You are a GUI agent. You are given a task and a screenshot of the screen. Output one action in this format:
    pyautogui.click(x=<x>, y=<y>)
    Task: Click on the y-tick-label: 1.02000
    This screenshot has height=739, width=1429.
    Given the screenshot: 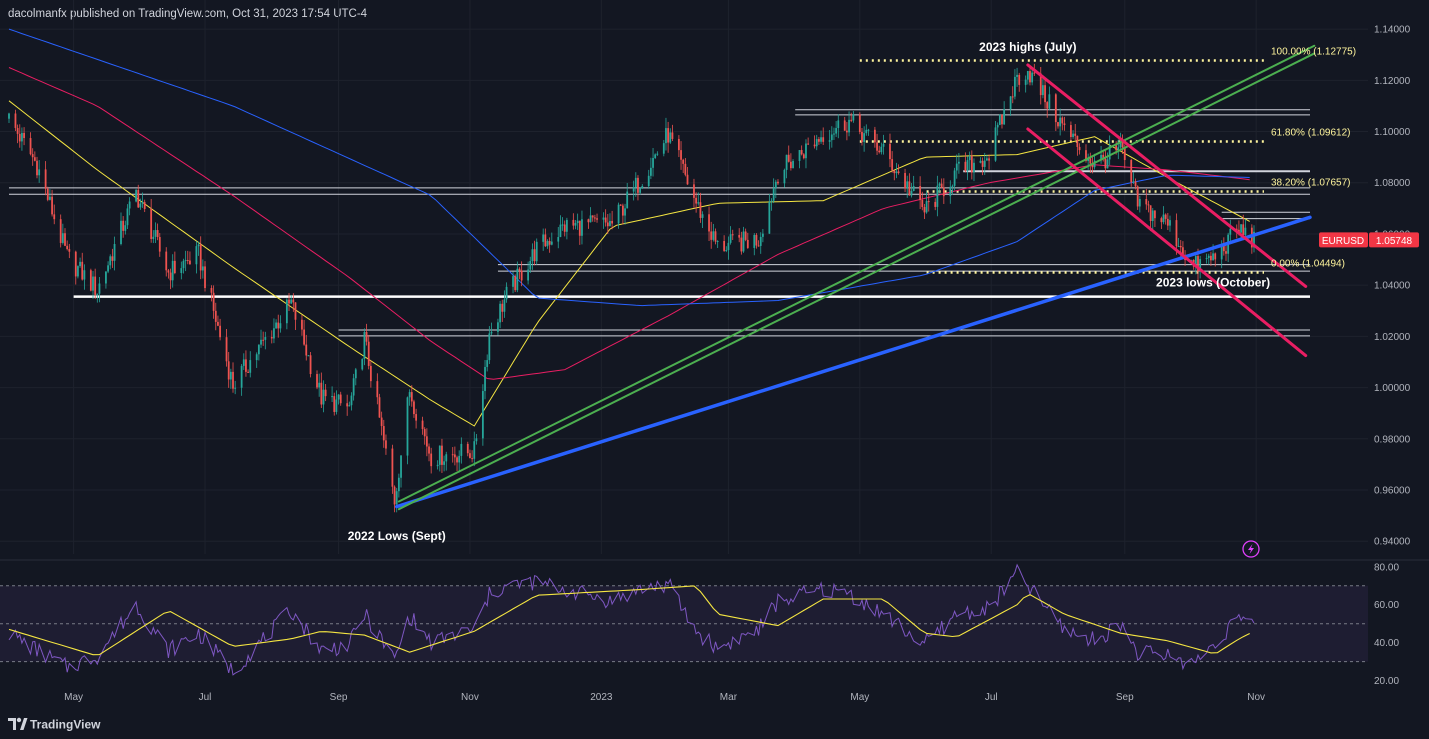 What is the action you would take?
    pyautogui.click(x=1392, y=337)
    